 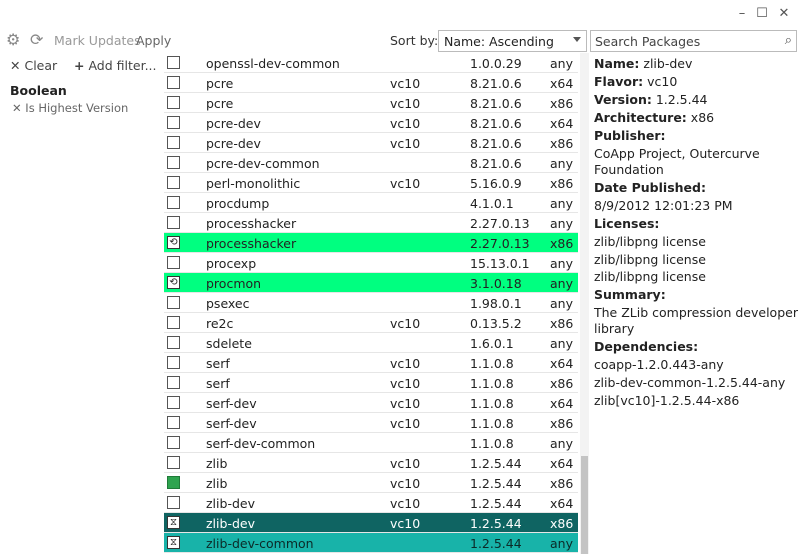 What do you see at coordinates (77, 108) in the screenshot?
I see `filter-item-label: Is Highest Version` at bounding box center [77, 108].